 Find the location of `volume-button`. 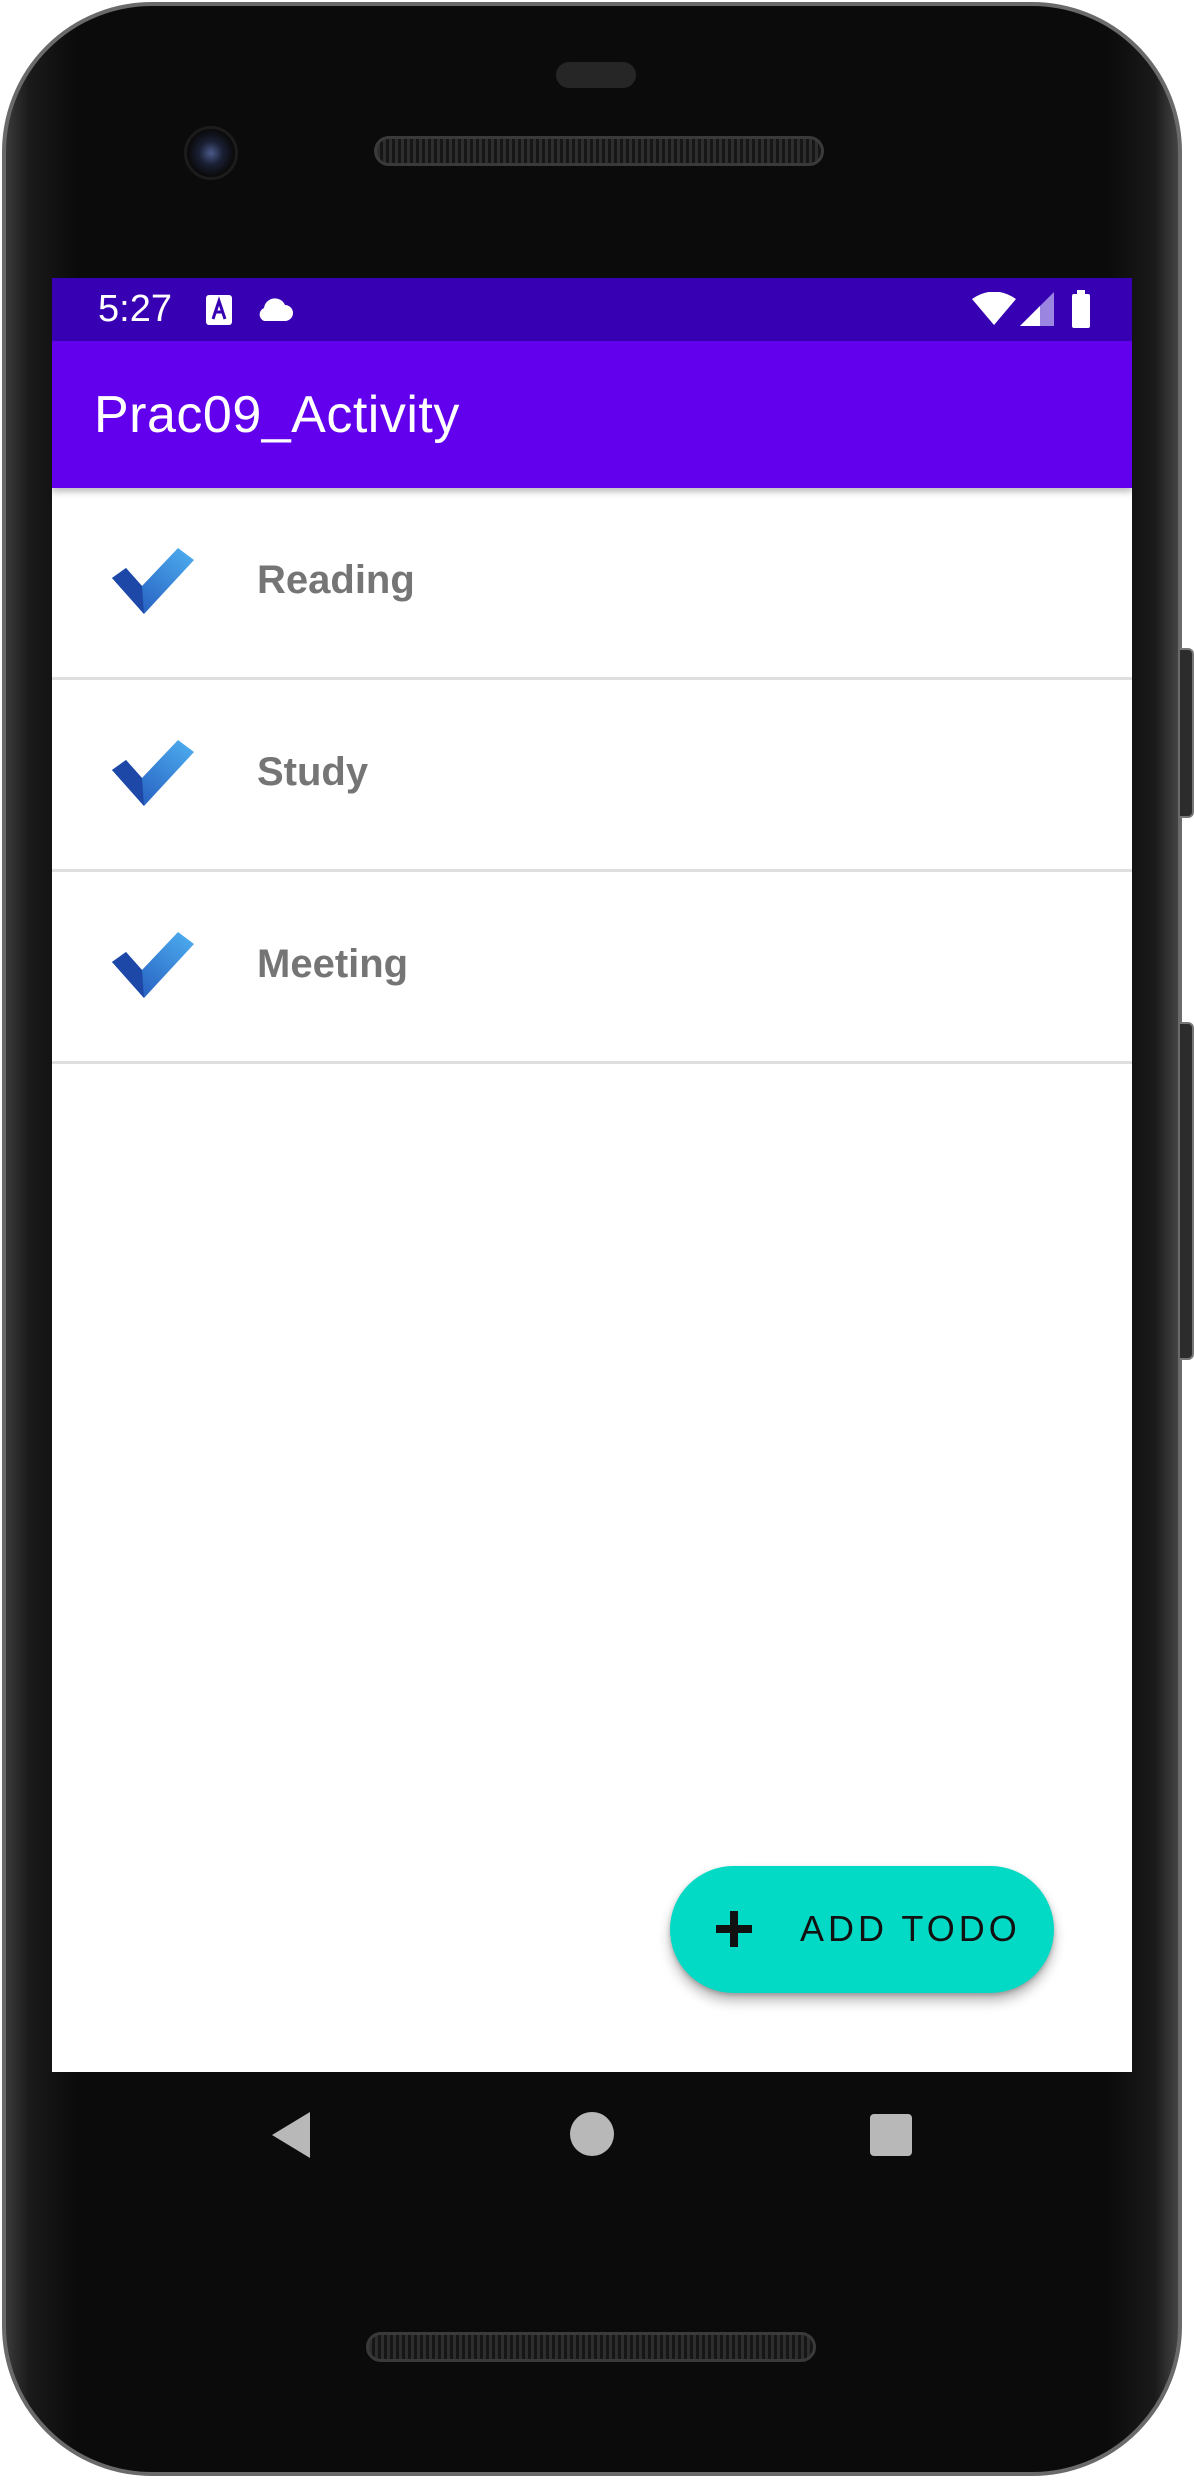

volume-button is located at coordinates (1187, 1191).